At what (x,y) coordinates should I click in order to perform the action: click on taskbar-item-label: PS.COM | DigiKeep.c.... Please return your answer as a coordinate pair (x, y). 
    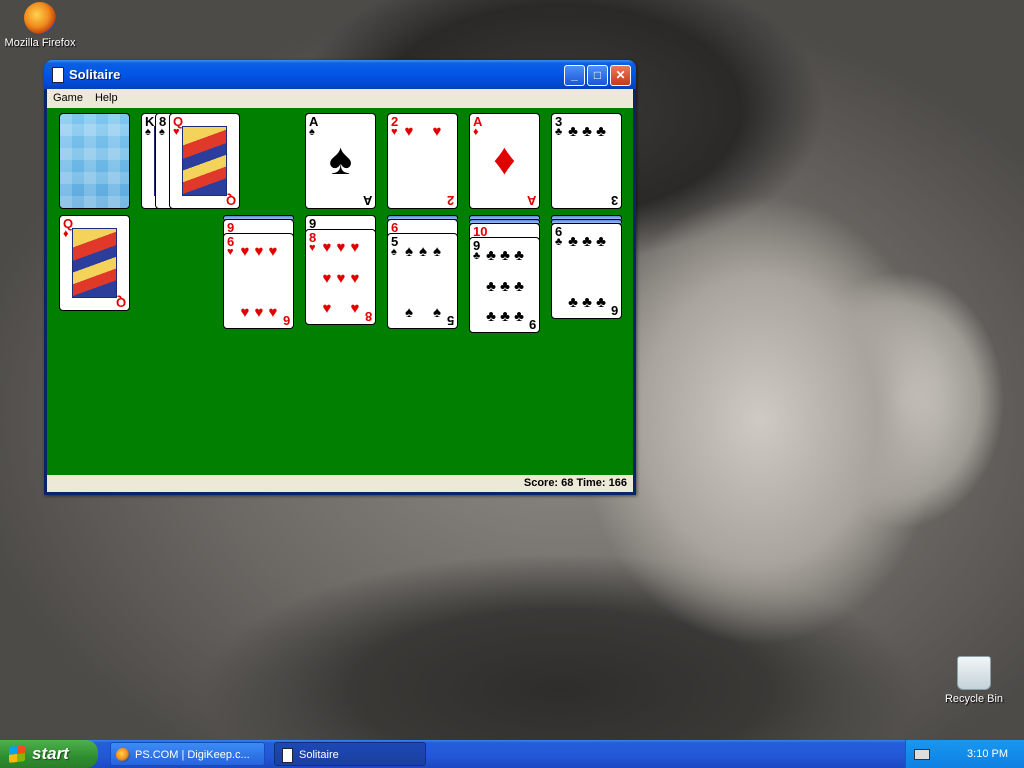
    Looking at the image, I should click on (192, 755).